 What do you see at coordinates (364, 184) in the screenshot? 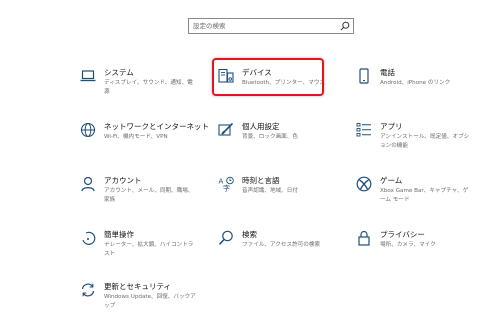
I see `xbox-icon` at bounding box center [364, 184].